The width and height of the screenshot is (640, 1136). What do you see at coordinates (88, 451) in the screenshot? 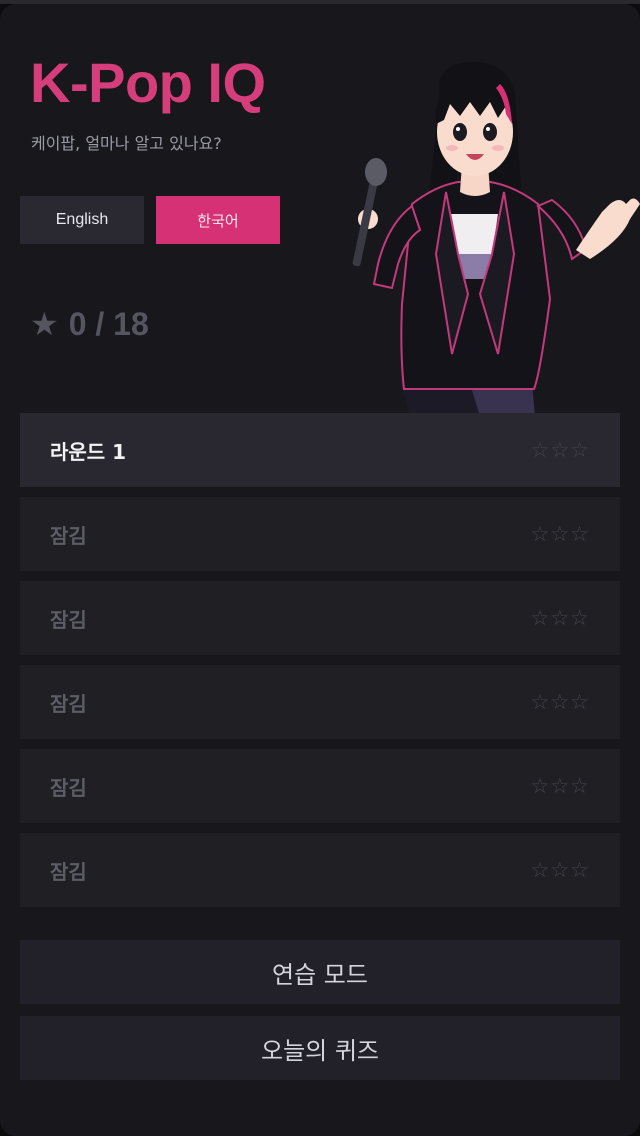
I see `round-label: 라운드 1` at bounding box center [88, 451].